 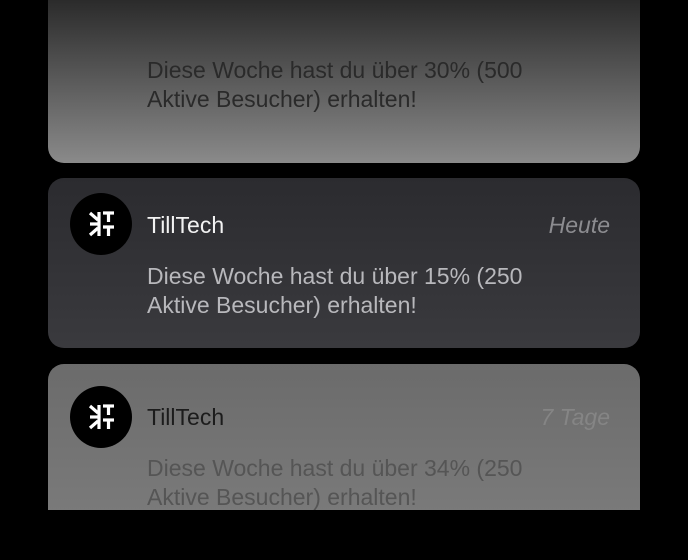 I want to click on notification-time: Heute, so click(x=579, y=225).